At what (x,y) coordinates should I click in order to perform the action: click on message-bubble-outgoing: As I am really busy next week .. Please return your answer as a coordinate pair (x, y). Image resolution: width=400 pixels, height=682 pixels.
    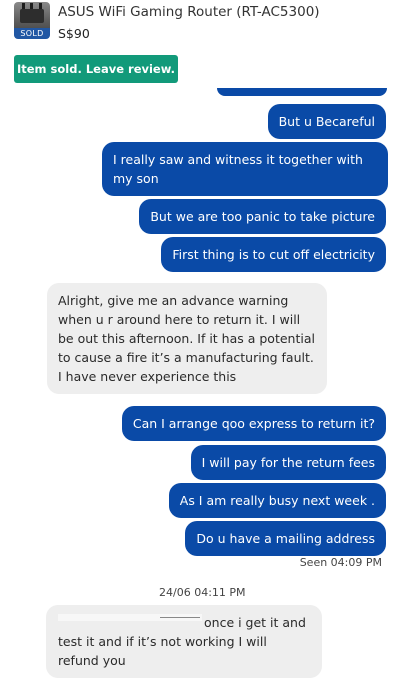
    Looking at the image, I should click on (277, 500).